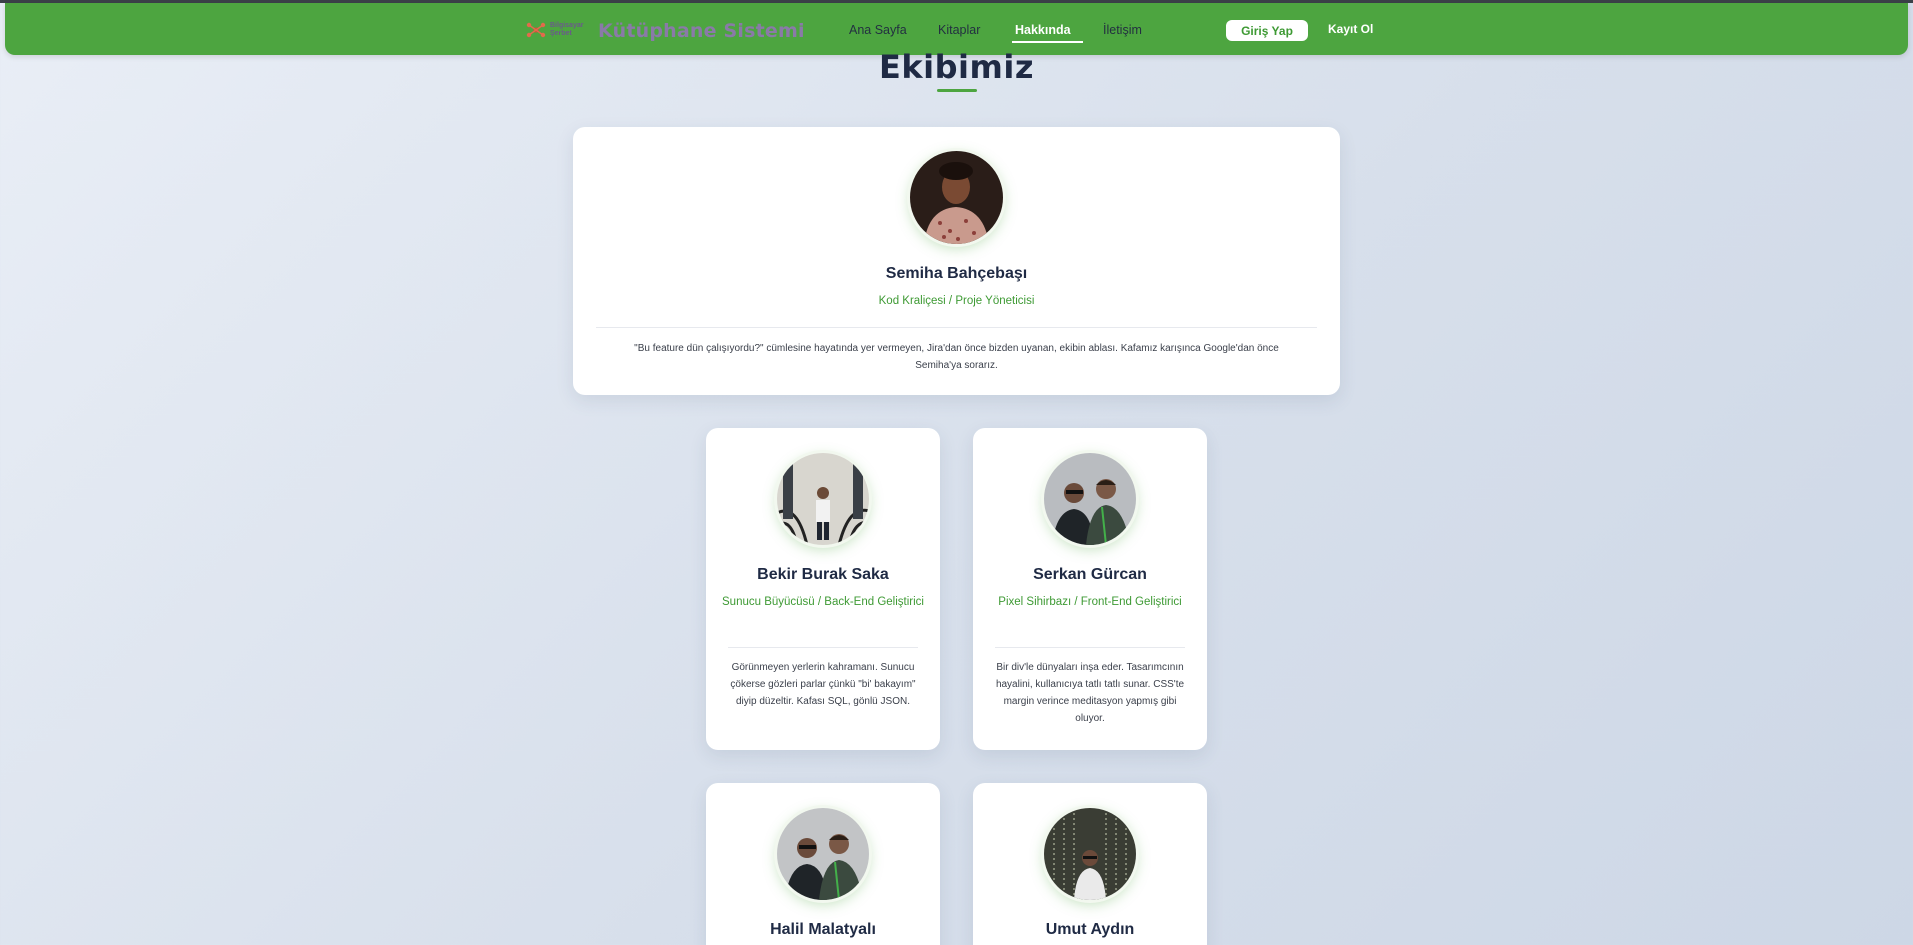  Describe the element at coordinates (1043, 30) in the screenshot. I see `nav-about: Hakkında` at that location.